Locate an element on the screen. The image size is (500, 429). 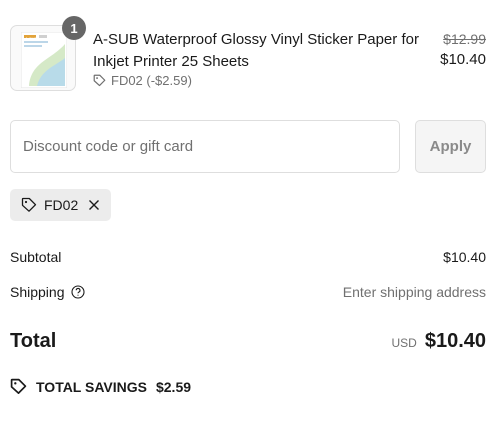
shipping-row-label: Shipping is located at coordinates (47, 292).